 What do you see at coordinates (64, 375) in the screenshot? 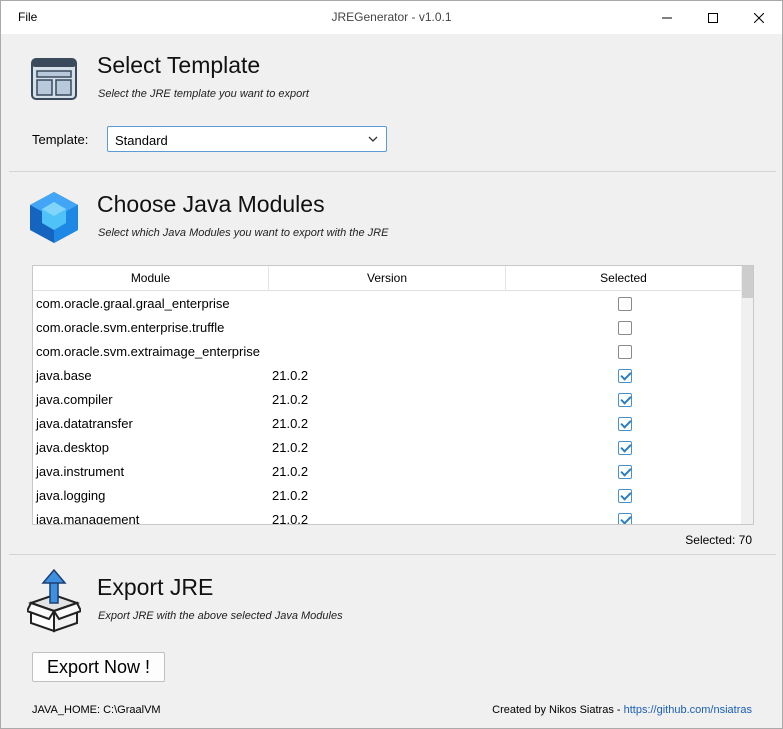
I see `module-name: java.base` at bounding box center [64, 375].